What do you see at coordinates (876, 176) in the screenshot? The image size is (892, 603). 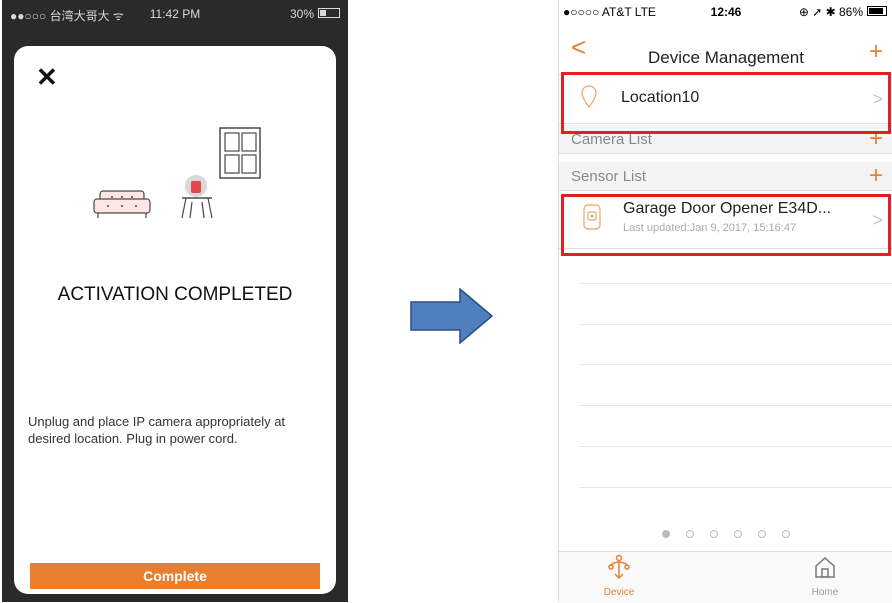 I see `add-sensor-icon: +` at bounding box center [876, 176].